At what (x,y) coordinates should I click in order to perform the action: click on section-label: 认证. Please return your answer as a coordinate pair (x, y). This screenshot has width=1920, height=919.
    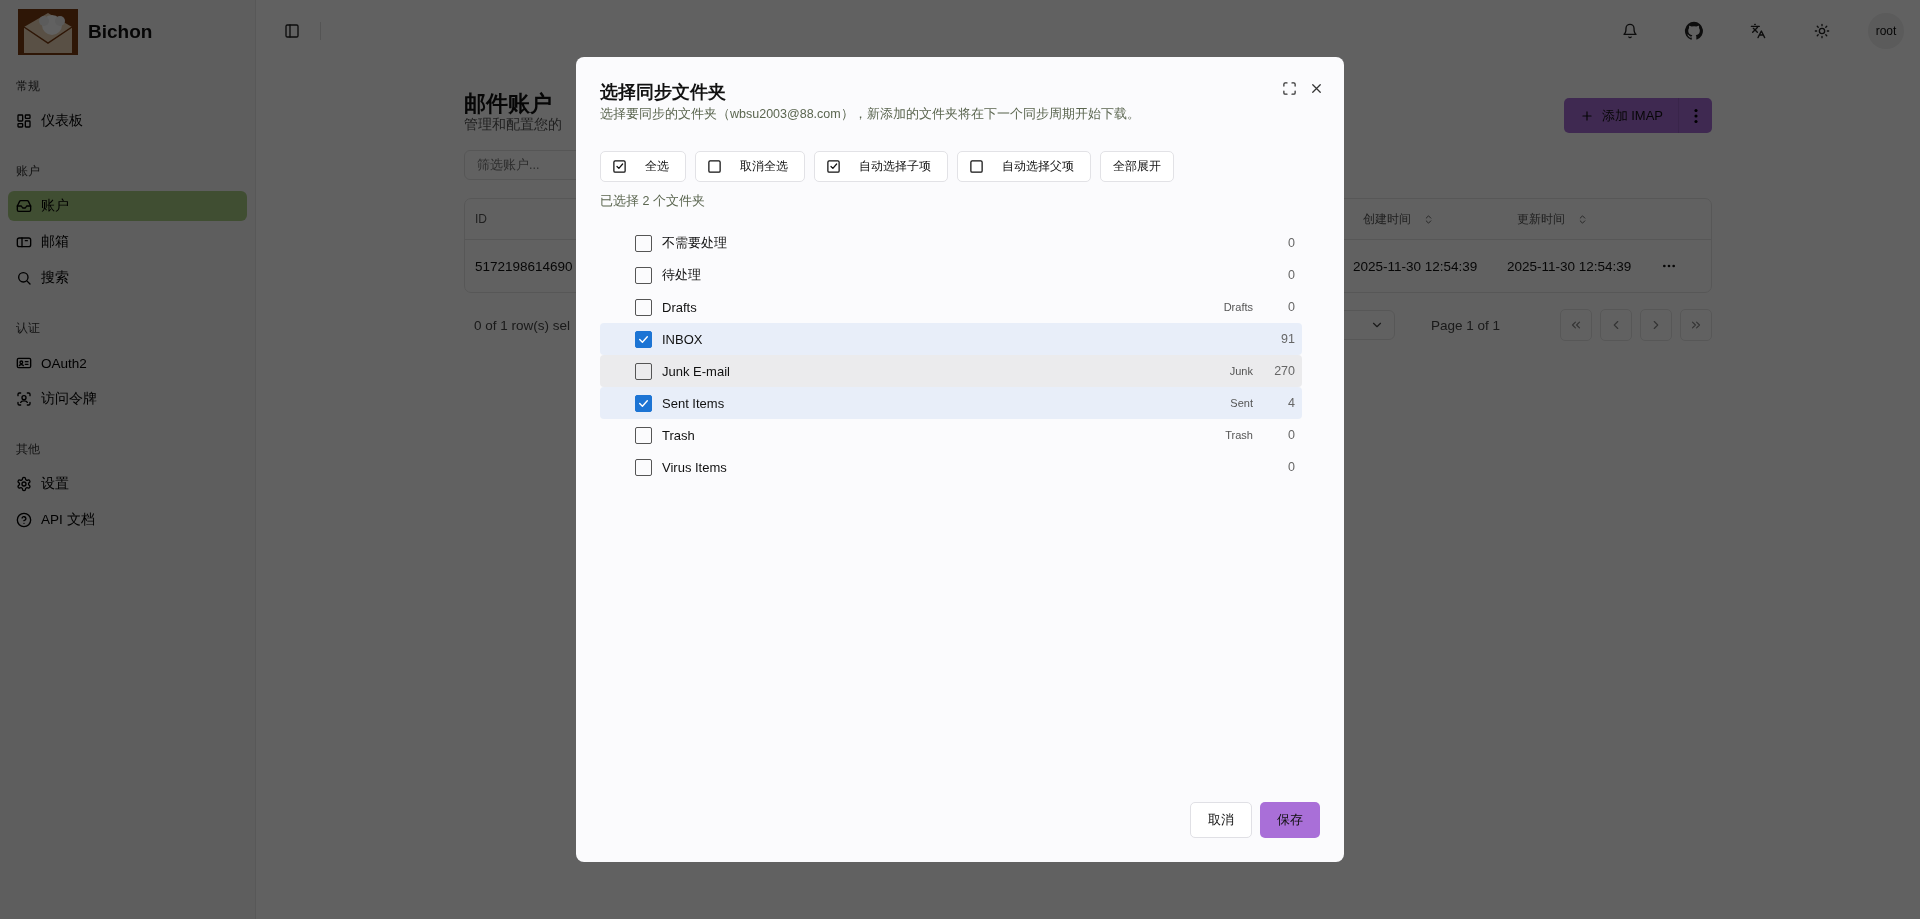
    Looking at the image, I should click on (28, 328).